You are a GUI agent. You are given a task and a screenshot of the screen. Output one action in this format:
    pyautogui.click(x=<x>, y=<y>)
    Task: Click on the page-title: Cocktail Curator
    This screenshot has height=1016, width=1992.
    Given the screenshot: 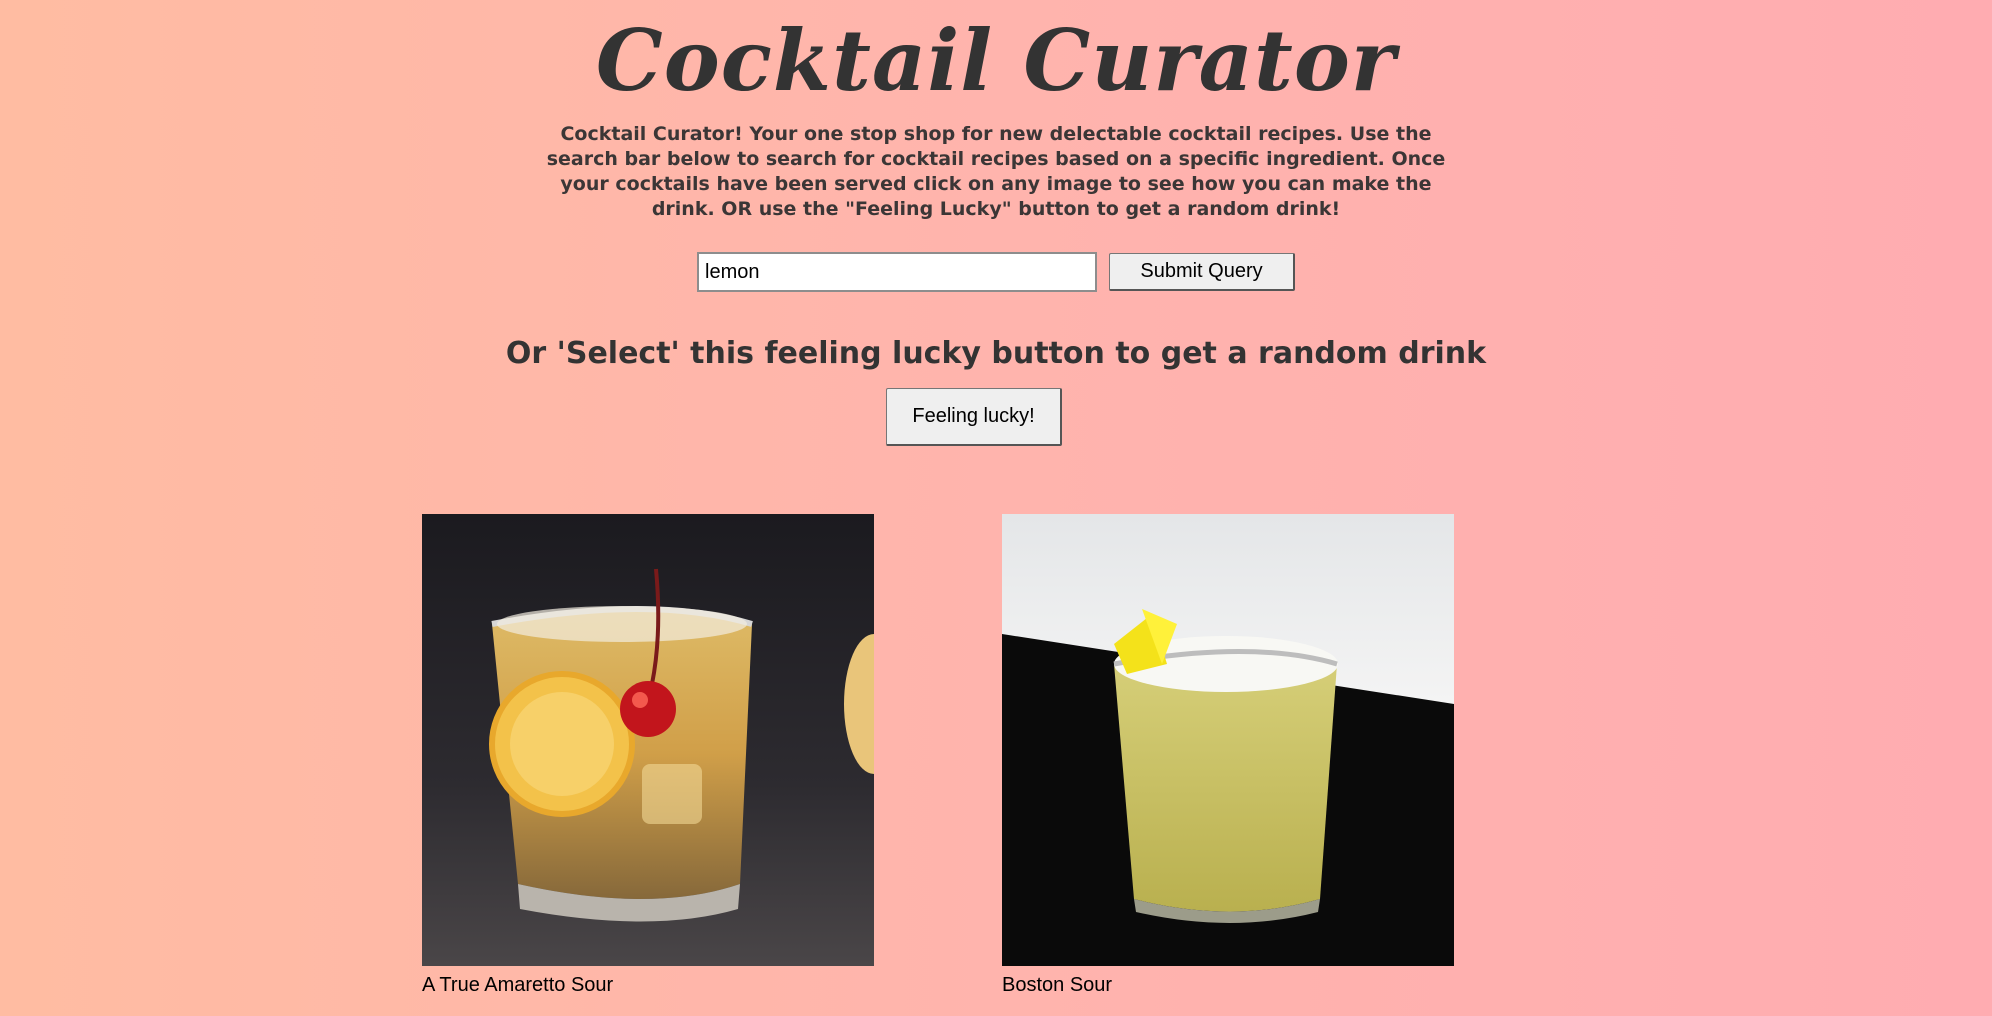 What is the action you would take?
    pyautogui.click(x=996, y=60)
    